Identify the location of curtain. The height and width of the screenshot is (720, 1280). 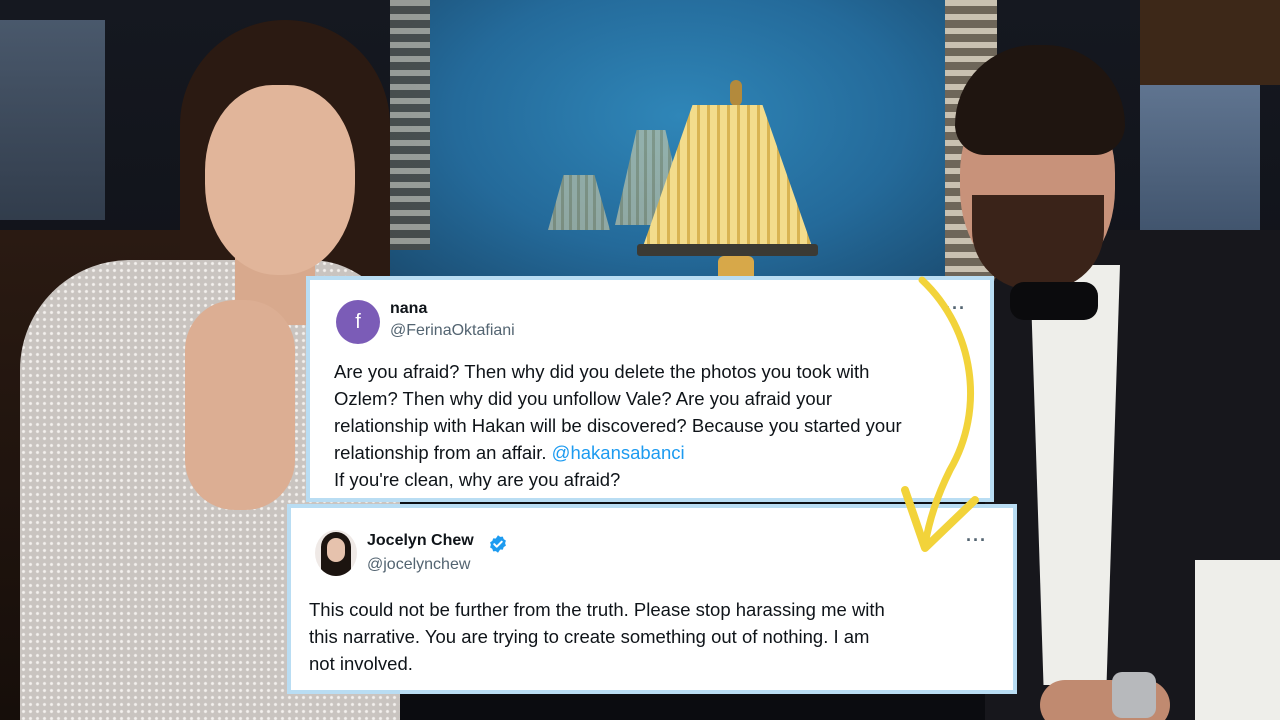
(1210, 42).